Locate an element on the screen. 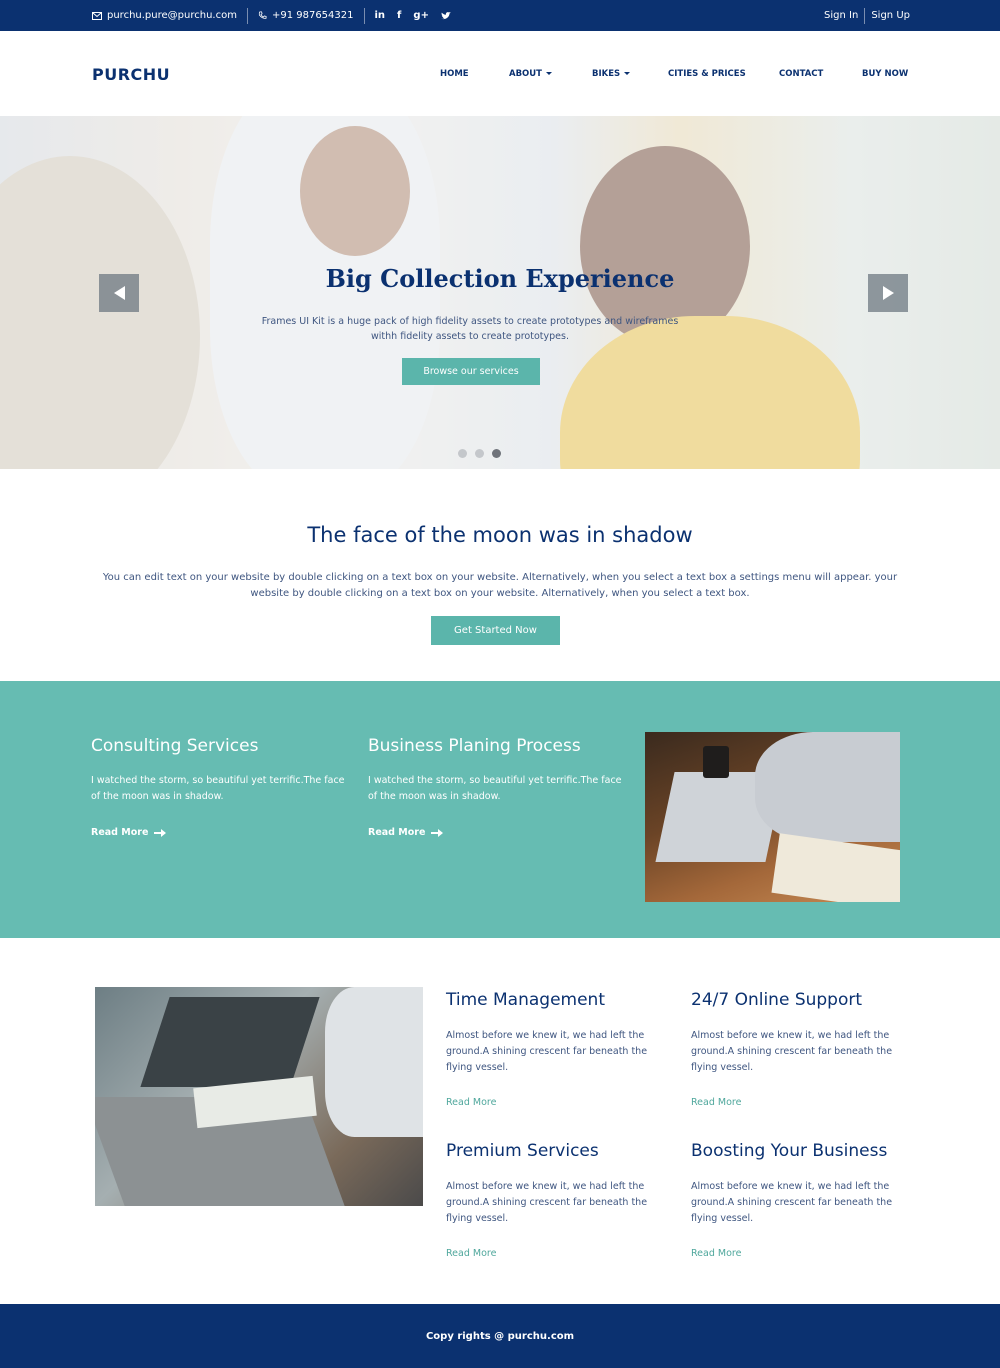 The height and width of the screenshot is (1368, 1000). logo: PURCHU is located at coordinates (131, 74).